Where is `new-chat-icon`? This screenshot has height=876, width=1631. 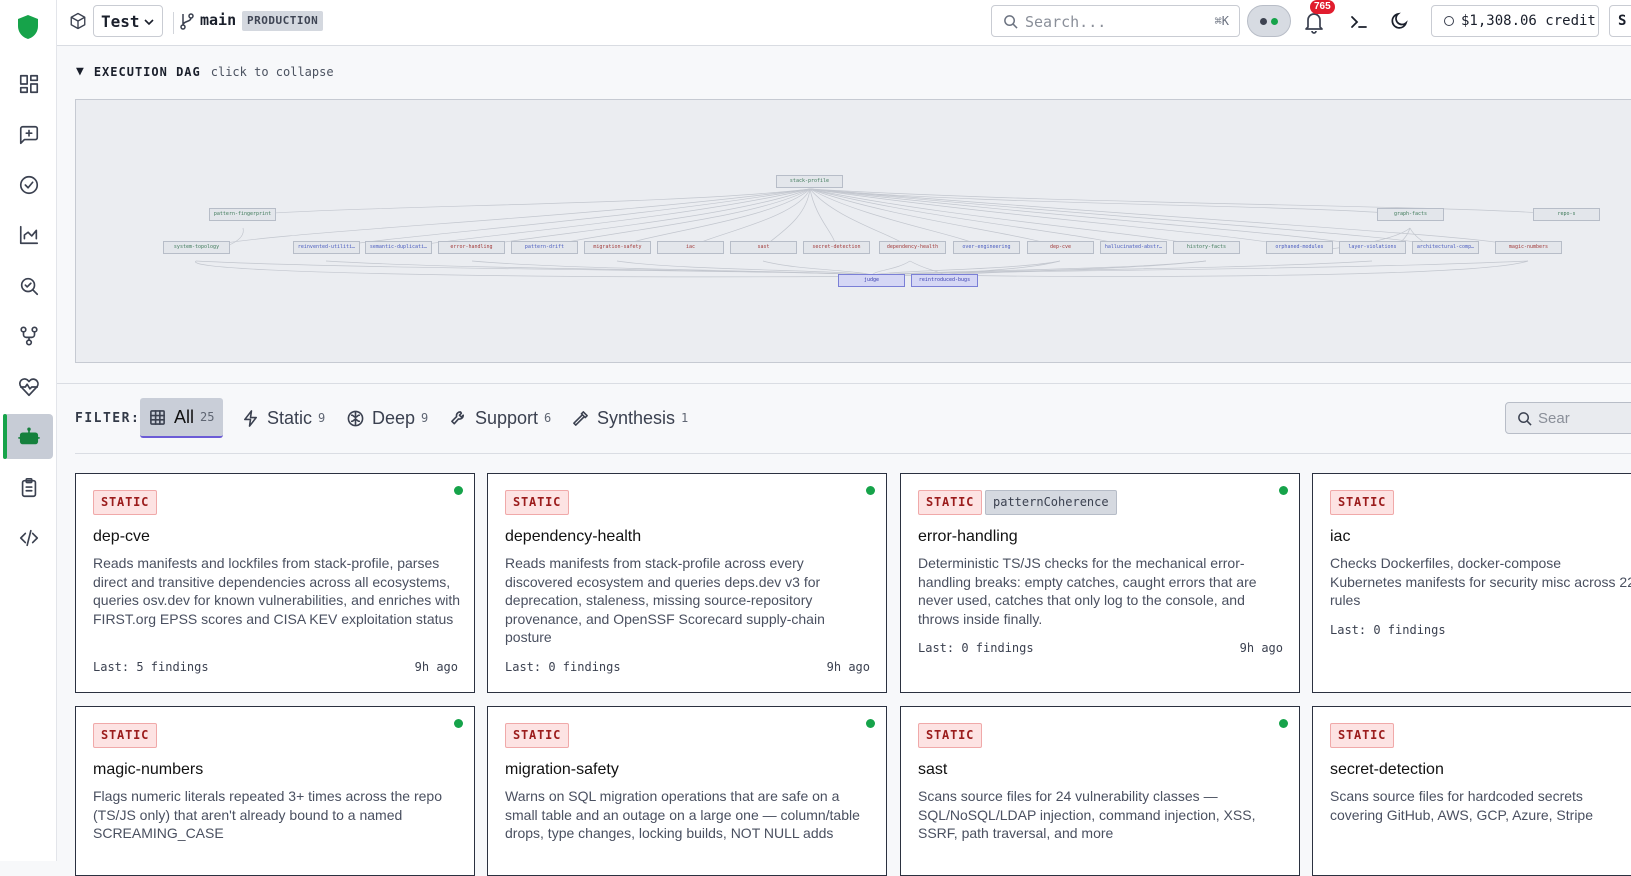 new-chat-icon is located at coordinates (28, 134).